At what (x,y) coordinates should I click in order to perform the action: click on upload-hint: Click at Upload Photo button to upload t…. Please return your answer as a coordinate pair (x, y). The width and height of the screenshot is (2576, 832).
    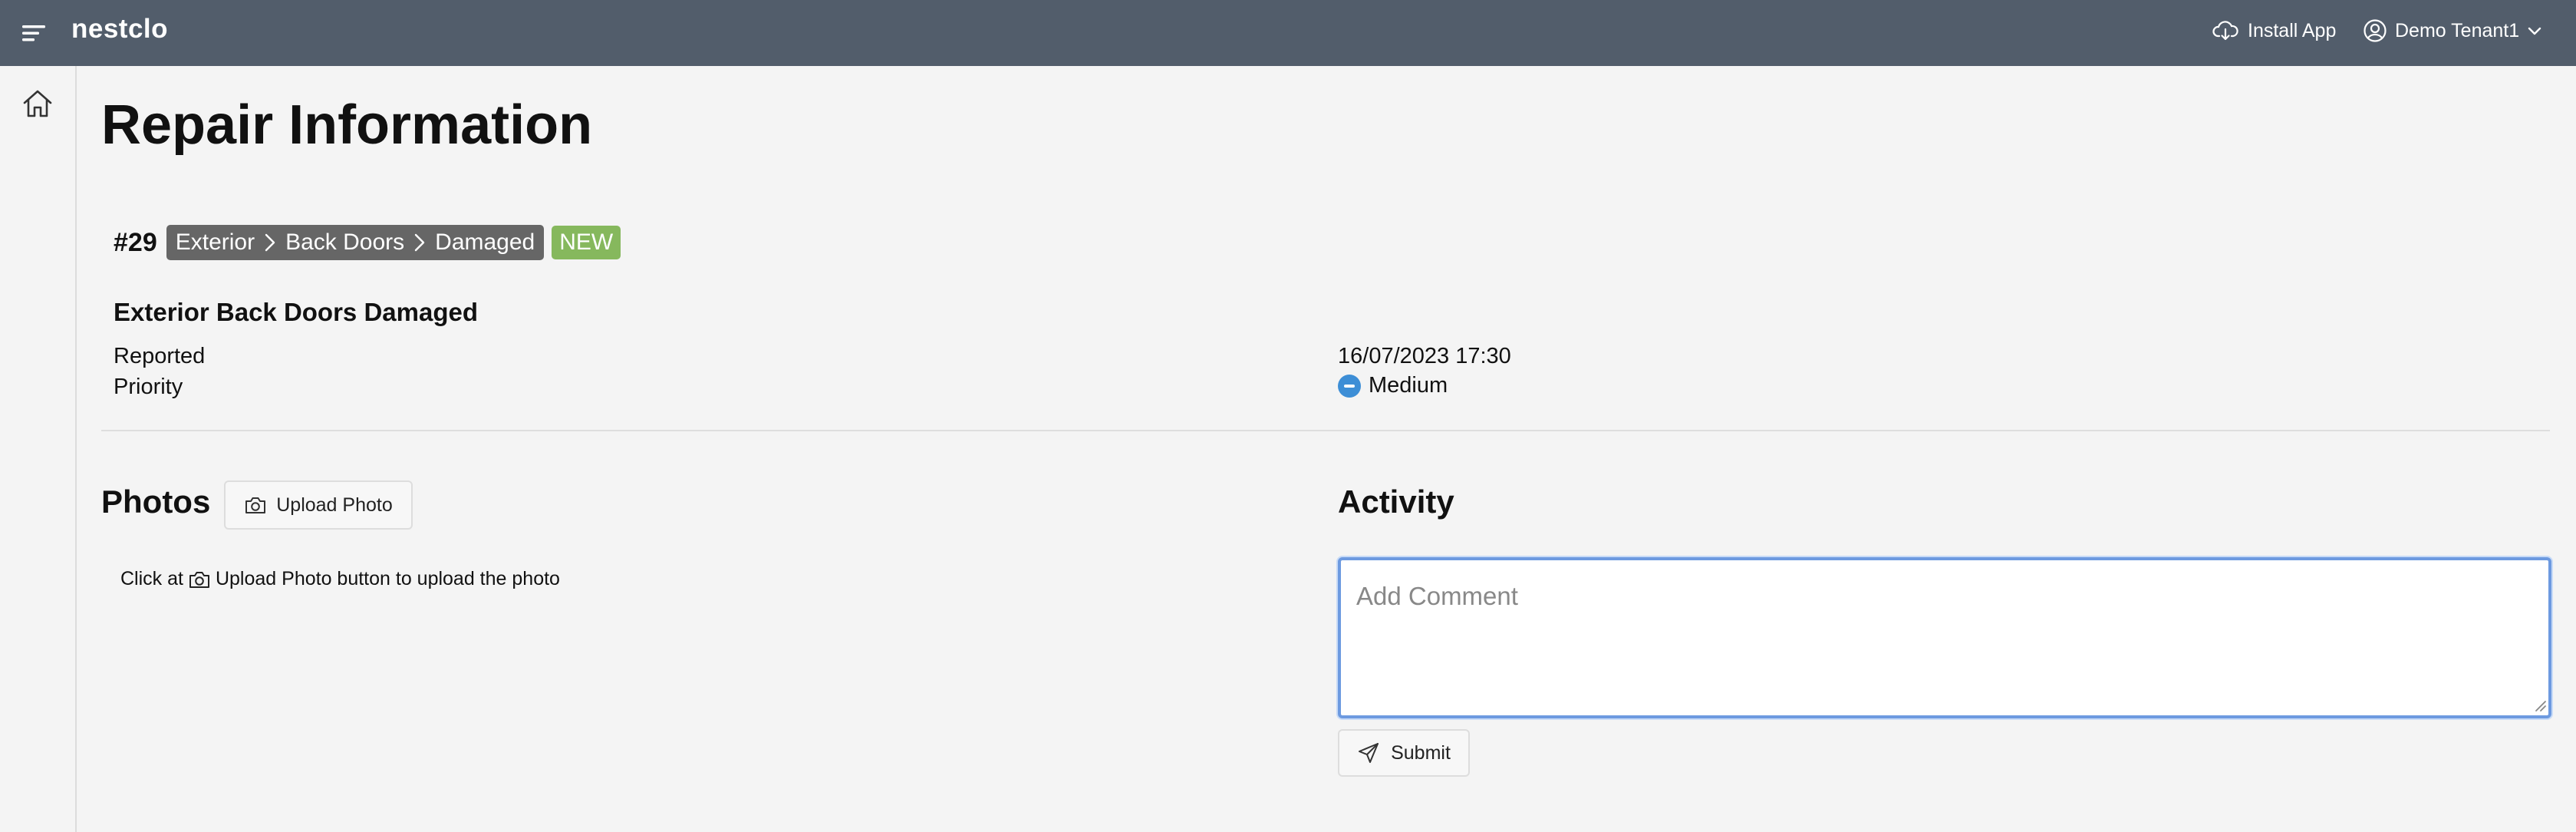
    Looking at the image, I should click on (340, 579).